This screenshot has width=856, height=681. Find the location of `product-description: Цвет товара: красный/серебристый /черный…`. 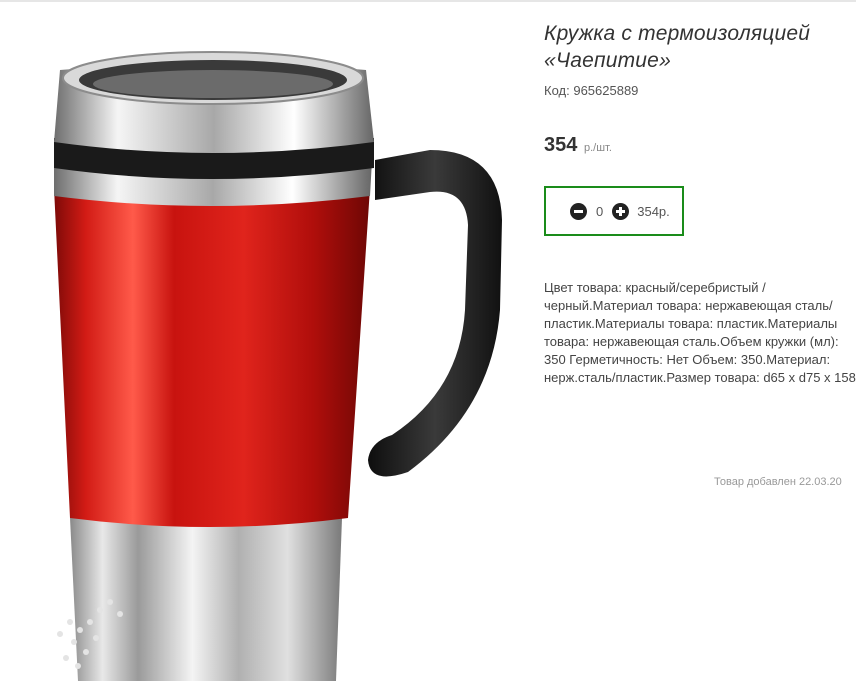

product-description: Цвет товара: красный/серебристый /черный… is located at coordinates (700, 332).